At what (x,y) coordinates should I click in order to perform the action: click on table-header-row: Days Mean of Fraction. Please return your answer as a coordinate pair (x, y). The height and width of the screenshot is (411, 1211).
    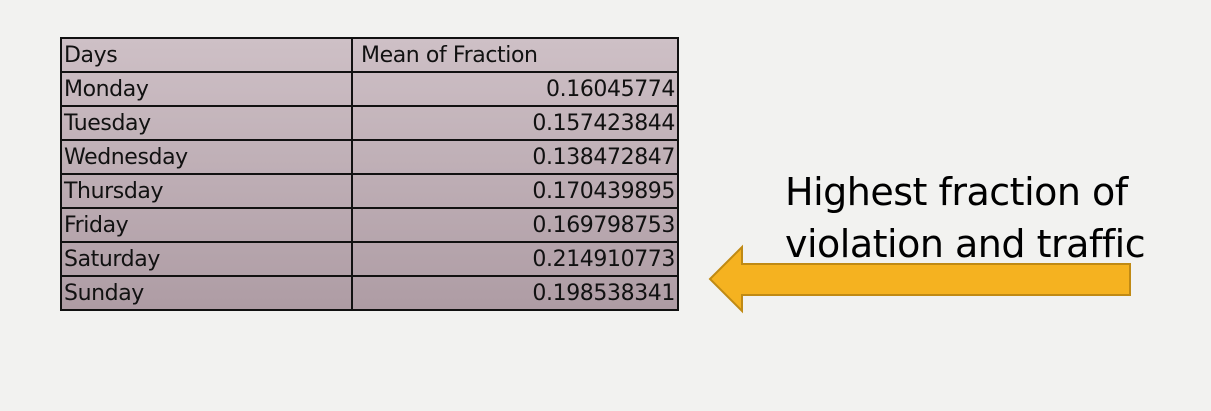
    Looking at the image, I should click on (369, 55).